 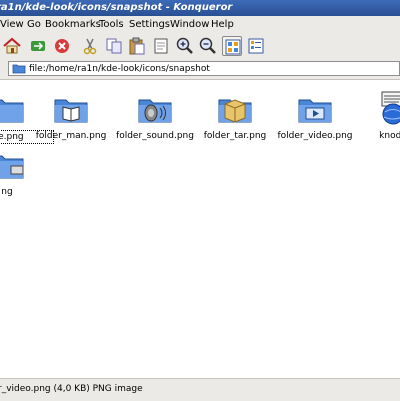 I want to click on menu-bookmarks: Bookmarks, so click(x=73, y=24).